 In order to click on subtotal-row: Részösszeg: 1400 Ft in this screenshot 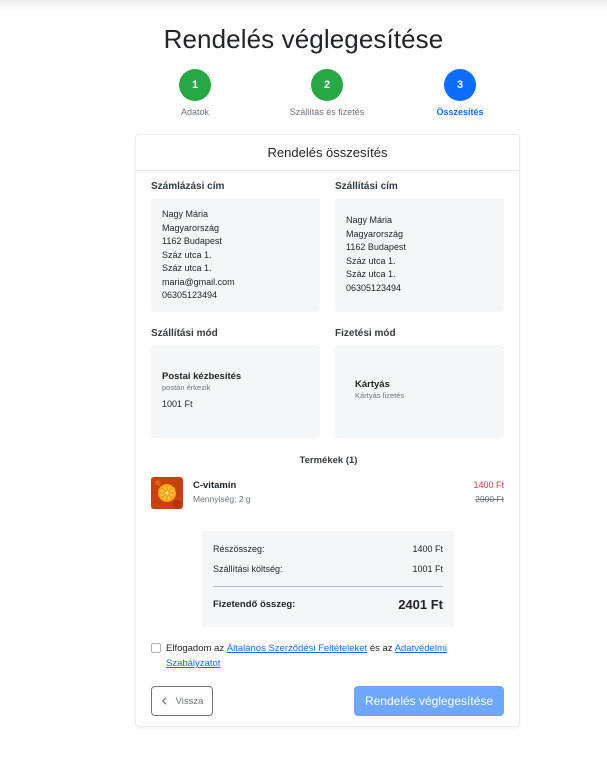, I will do `click(328, 549)`.